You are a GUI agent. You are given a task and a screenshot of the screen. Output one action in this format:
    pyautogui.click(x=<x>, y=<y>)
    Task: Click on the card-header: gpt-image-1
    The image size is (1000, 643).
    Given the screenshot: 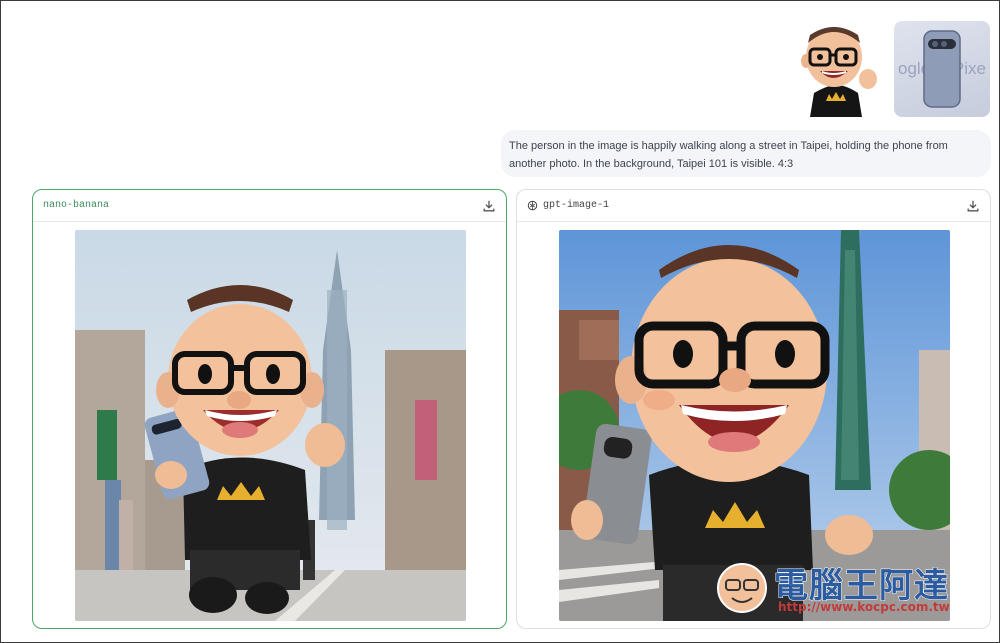 What is the action you would take?
    pyautogui.click(x=753, y=206)
    